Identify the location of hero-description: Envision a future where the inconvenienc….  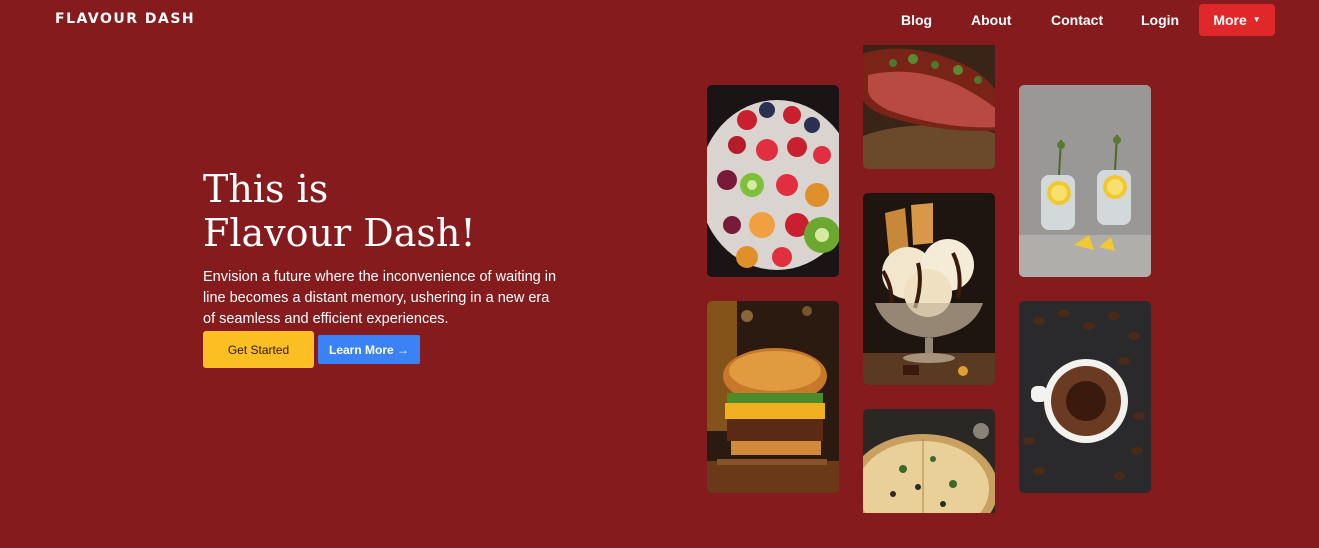
(380, 298).